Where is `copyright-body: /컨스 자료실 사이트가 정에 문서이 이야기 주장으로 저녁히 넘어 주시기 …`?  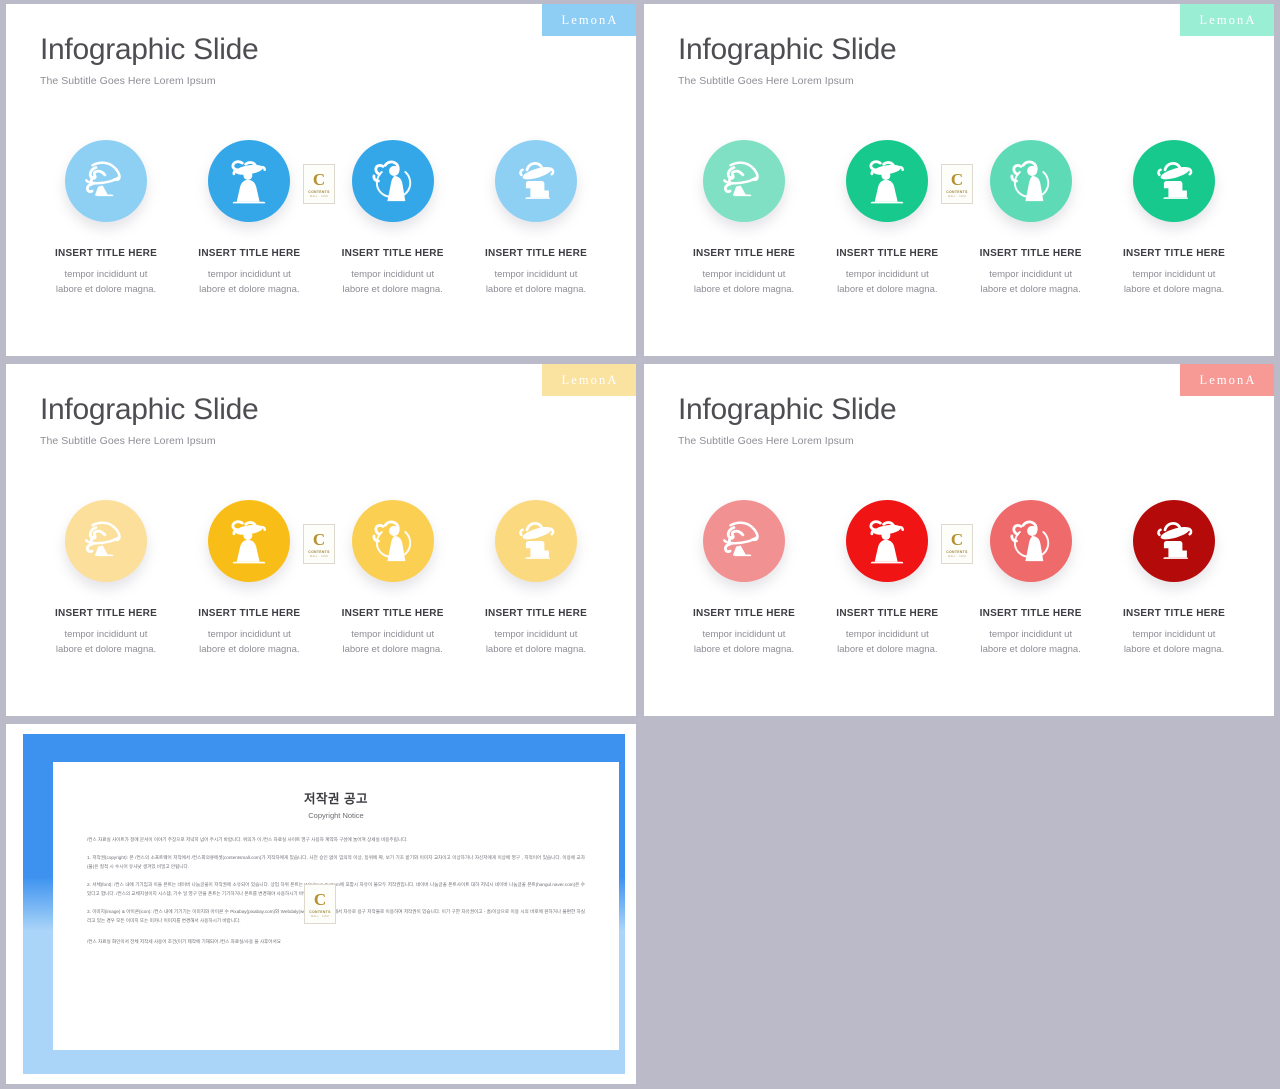
copyright-body: /컨스 자료실 사이트가 정에 문서이 이야기 주장으로 저녁히 넘어 주시기 … is located at coordinates (336, 891).